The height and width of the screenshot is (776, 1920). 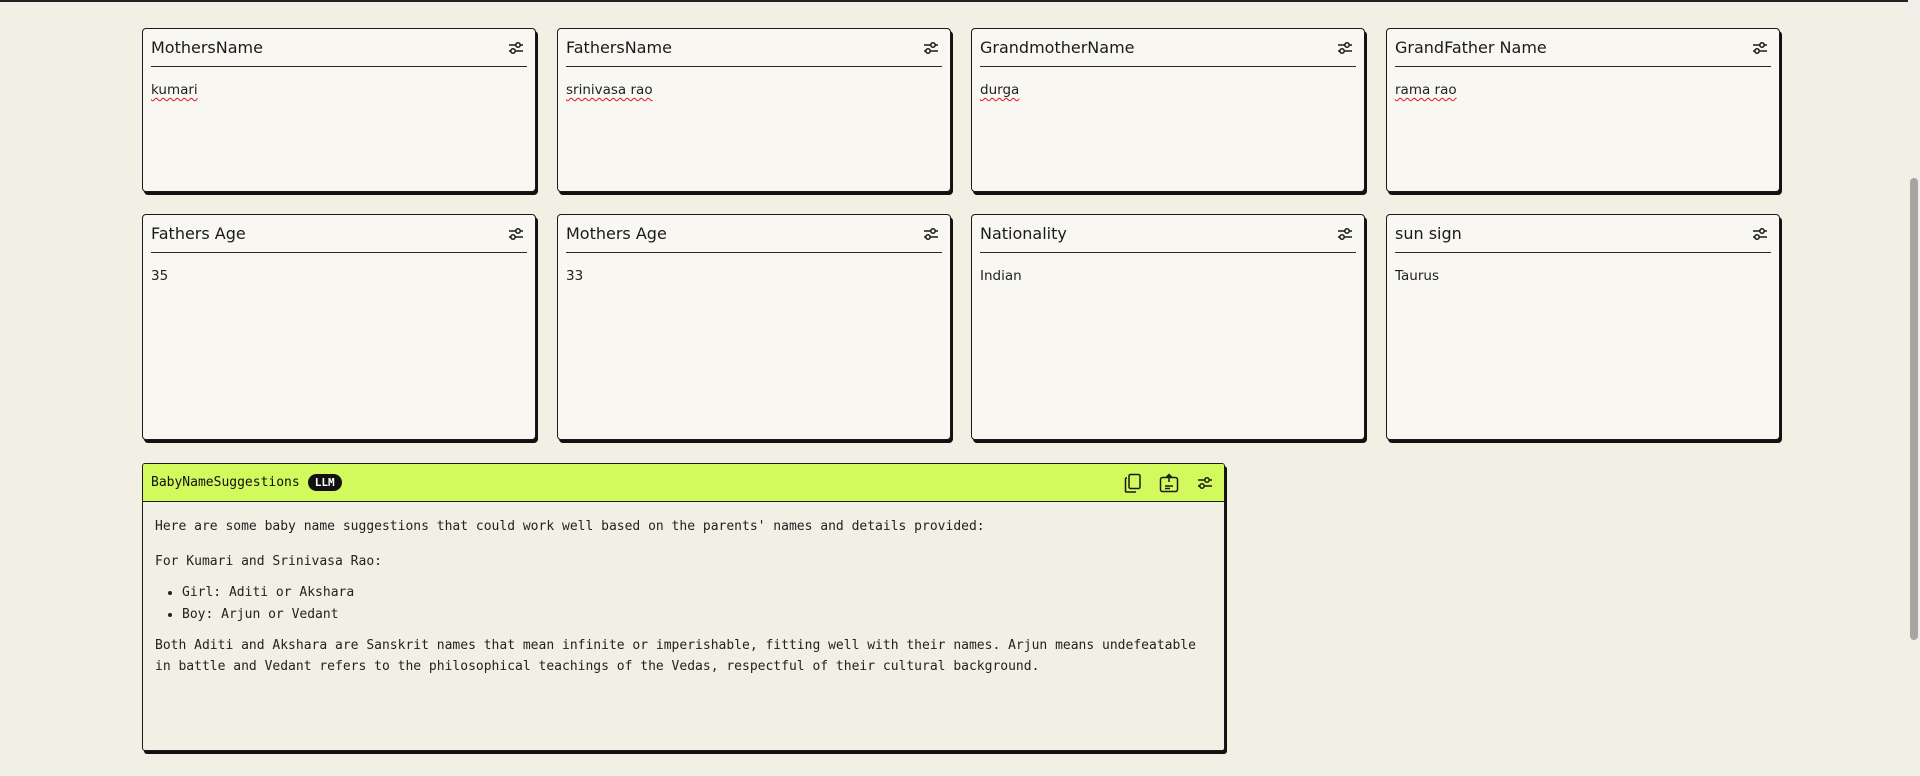 I want to click on vertical-scrollbar, so click(x=1914, y=388).